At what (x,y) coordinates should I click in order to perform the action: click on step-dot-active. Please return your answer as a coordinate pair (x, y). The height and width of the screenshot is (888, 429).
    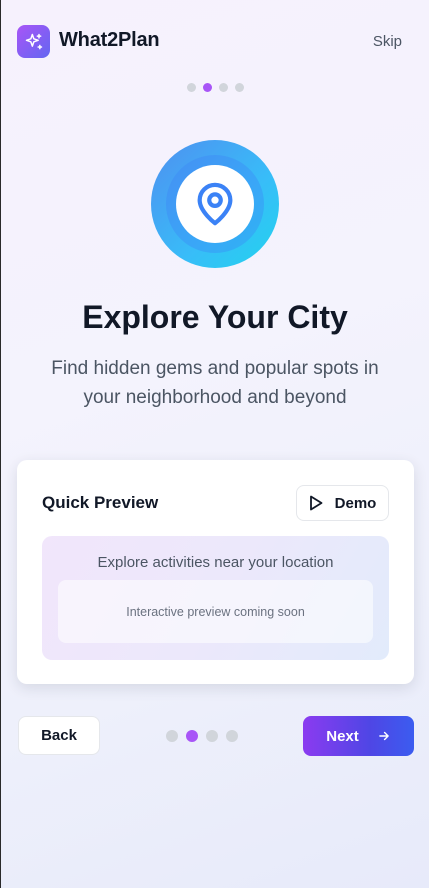
    Looking at the image, I should click on (192, 736).